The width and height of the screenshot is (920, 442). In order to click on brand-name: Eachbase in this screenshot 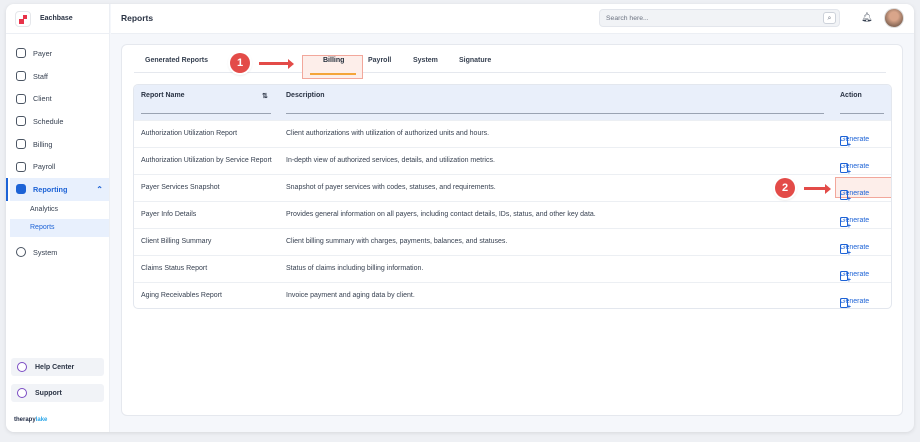, I will do `click(56, 18)`.